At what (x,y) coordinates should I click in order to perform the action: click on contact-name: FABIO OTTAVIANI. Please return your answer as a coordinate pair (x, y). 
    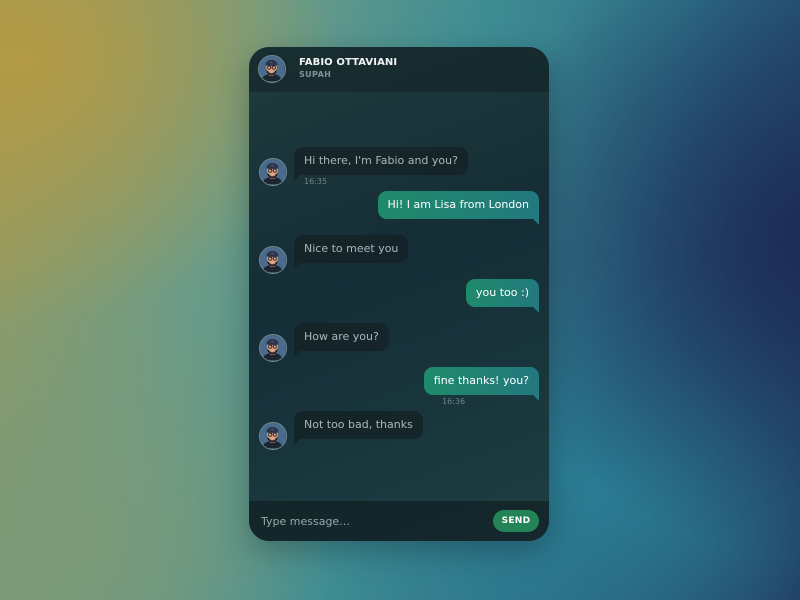
    Looking at the image, I should click on (348, 62).